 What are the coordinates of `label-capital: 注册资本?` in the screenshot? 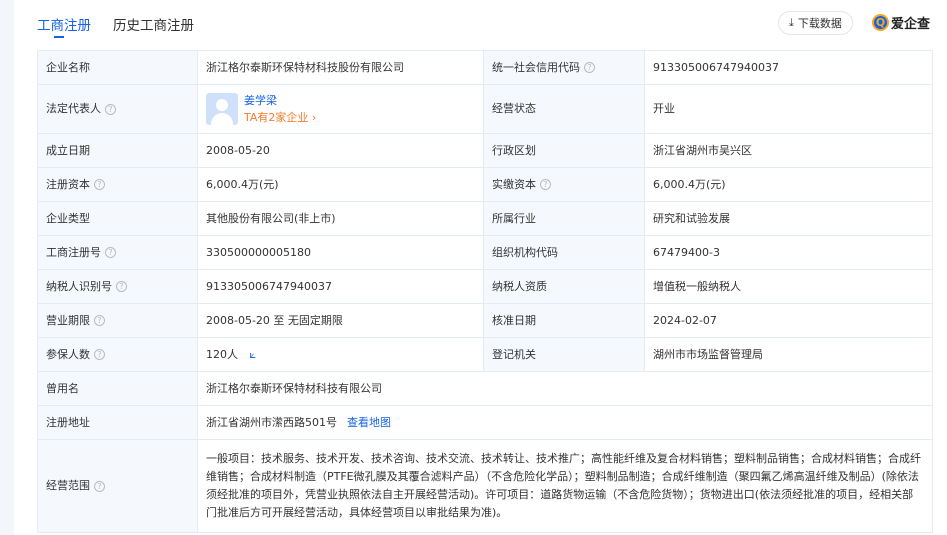 It's located at (117, 184).